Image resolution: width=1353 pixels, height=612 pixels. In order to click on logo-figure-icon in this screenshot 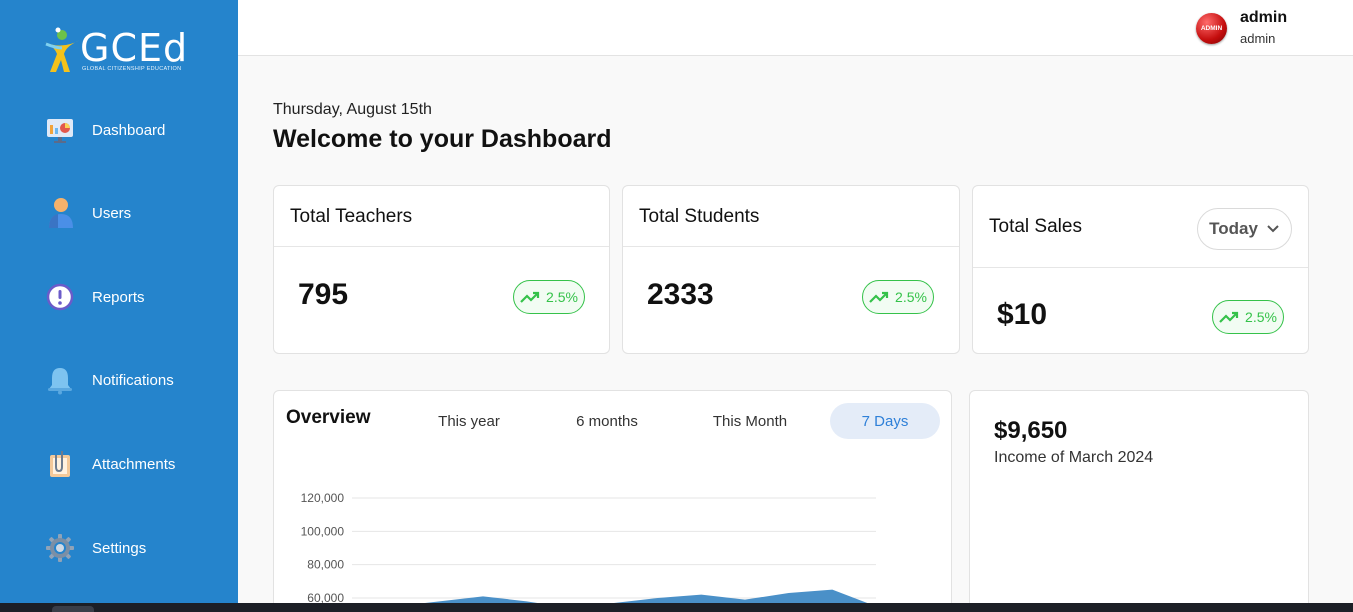, I will do `click(62, 49)`.